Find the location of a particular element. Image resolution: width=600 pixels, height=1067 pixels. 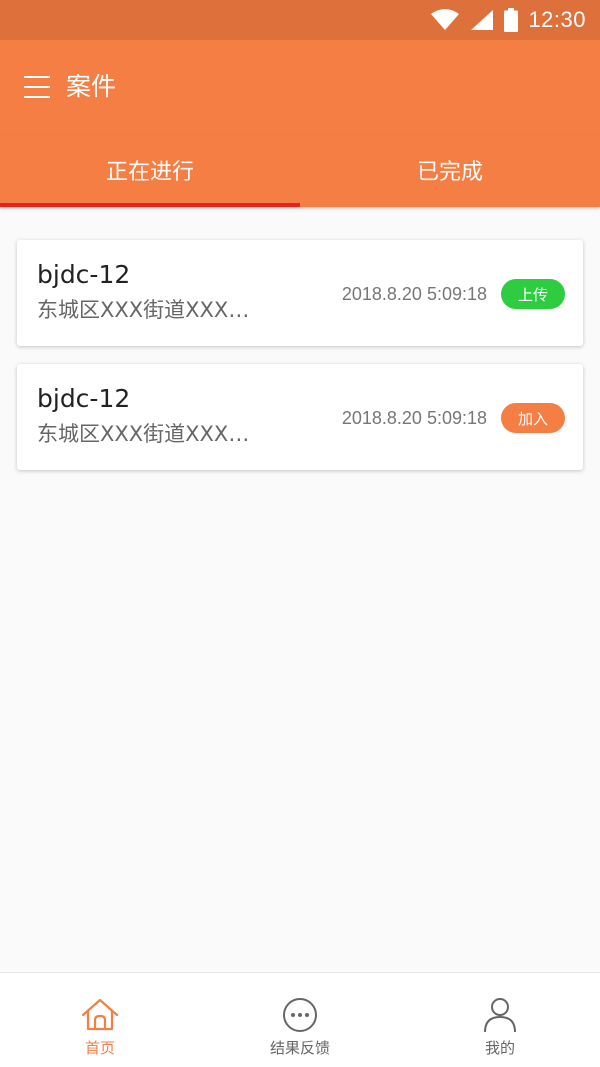

nav-item-feedback: 结果反馈 is located at coordinates (300, 1020).